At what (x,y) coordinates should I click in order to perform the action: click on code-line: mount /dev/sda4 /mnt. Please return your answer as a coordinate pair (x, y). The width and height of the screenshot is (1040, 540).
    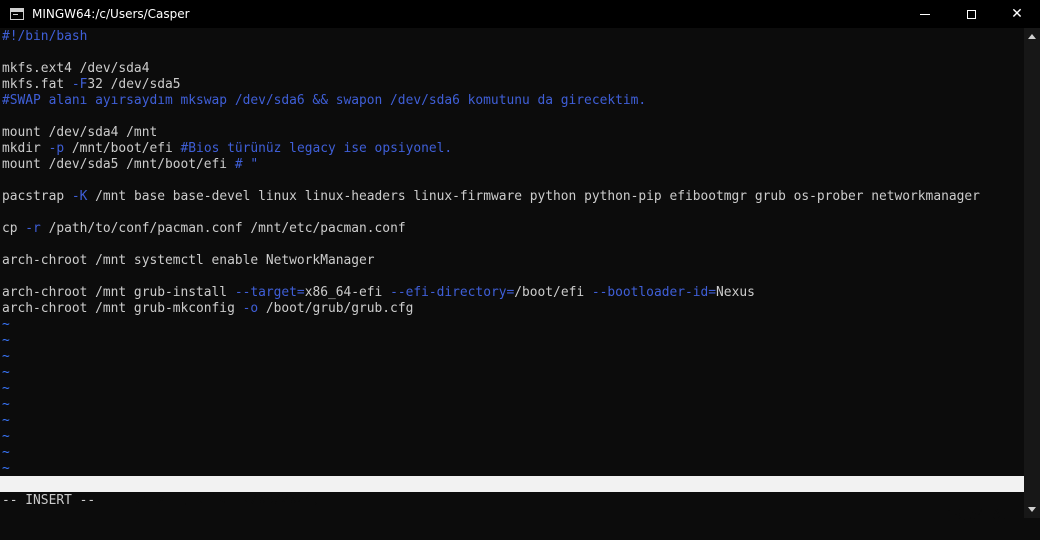
    Looking at the image, I should click on (79, 133).